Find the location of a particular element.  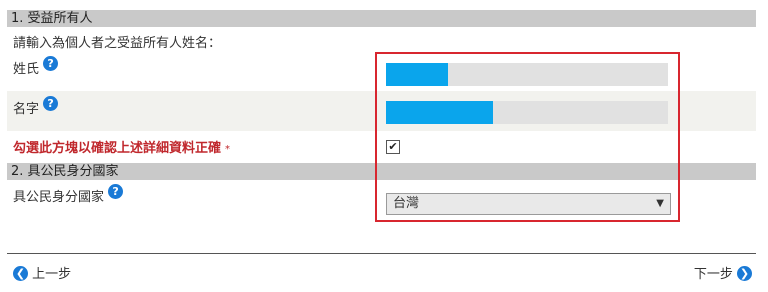

chevron-right-circle-icon: ❯ is located at coordinates (744, 273).